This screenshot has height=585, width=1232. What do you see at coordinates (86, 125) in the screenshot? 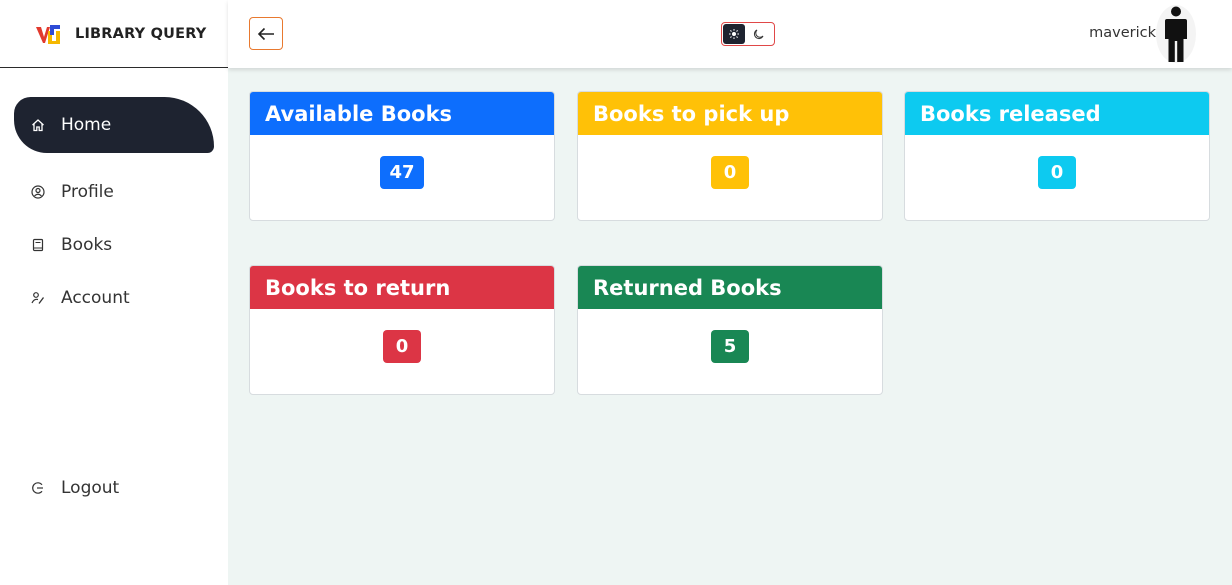
I see `sidebar-item-label: Home` at bounding box center [86, 125].